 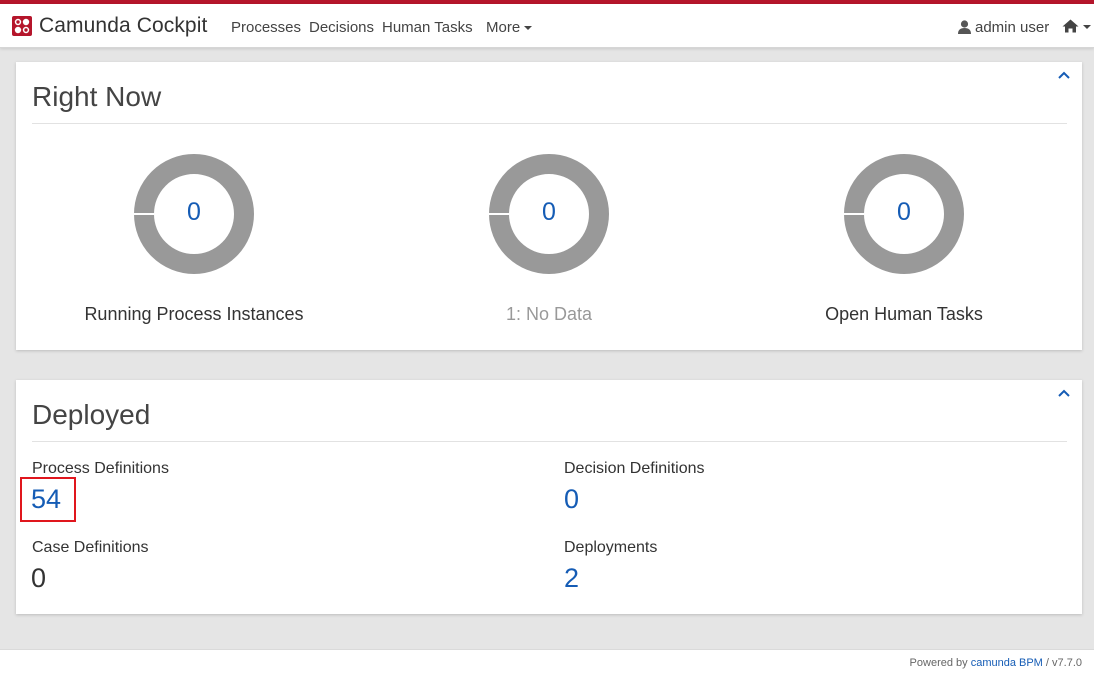 I want to click on nav-human-tasks: Human Tasks, so click(x=427, y=27).